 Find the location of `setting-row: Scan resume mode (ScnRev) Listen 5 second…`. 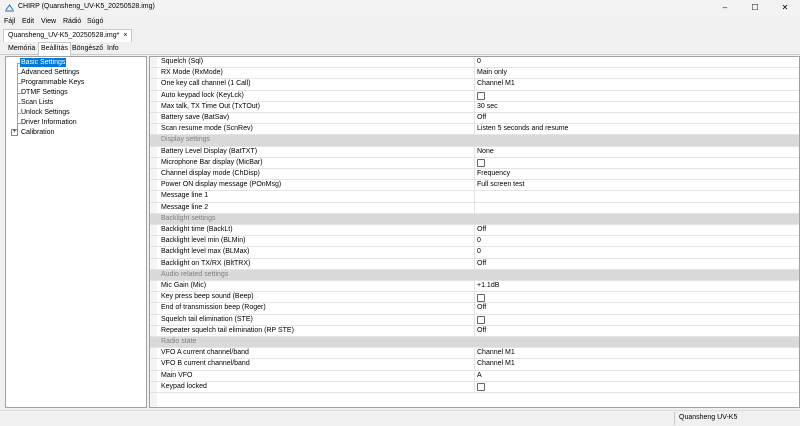

setting-row: Scan resume mode (ScnRev) Listen 5 second… is located at coordinates (474, 130).